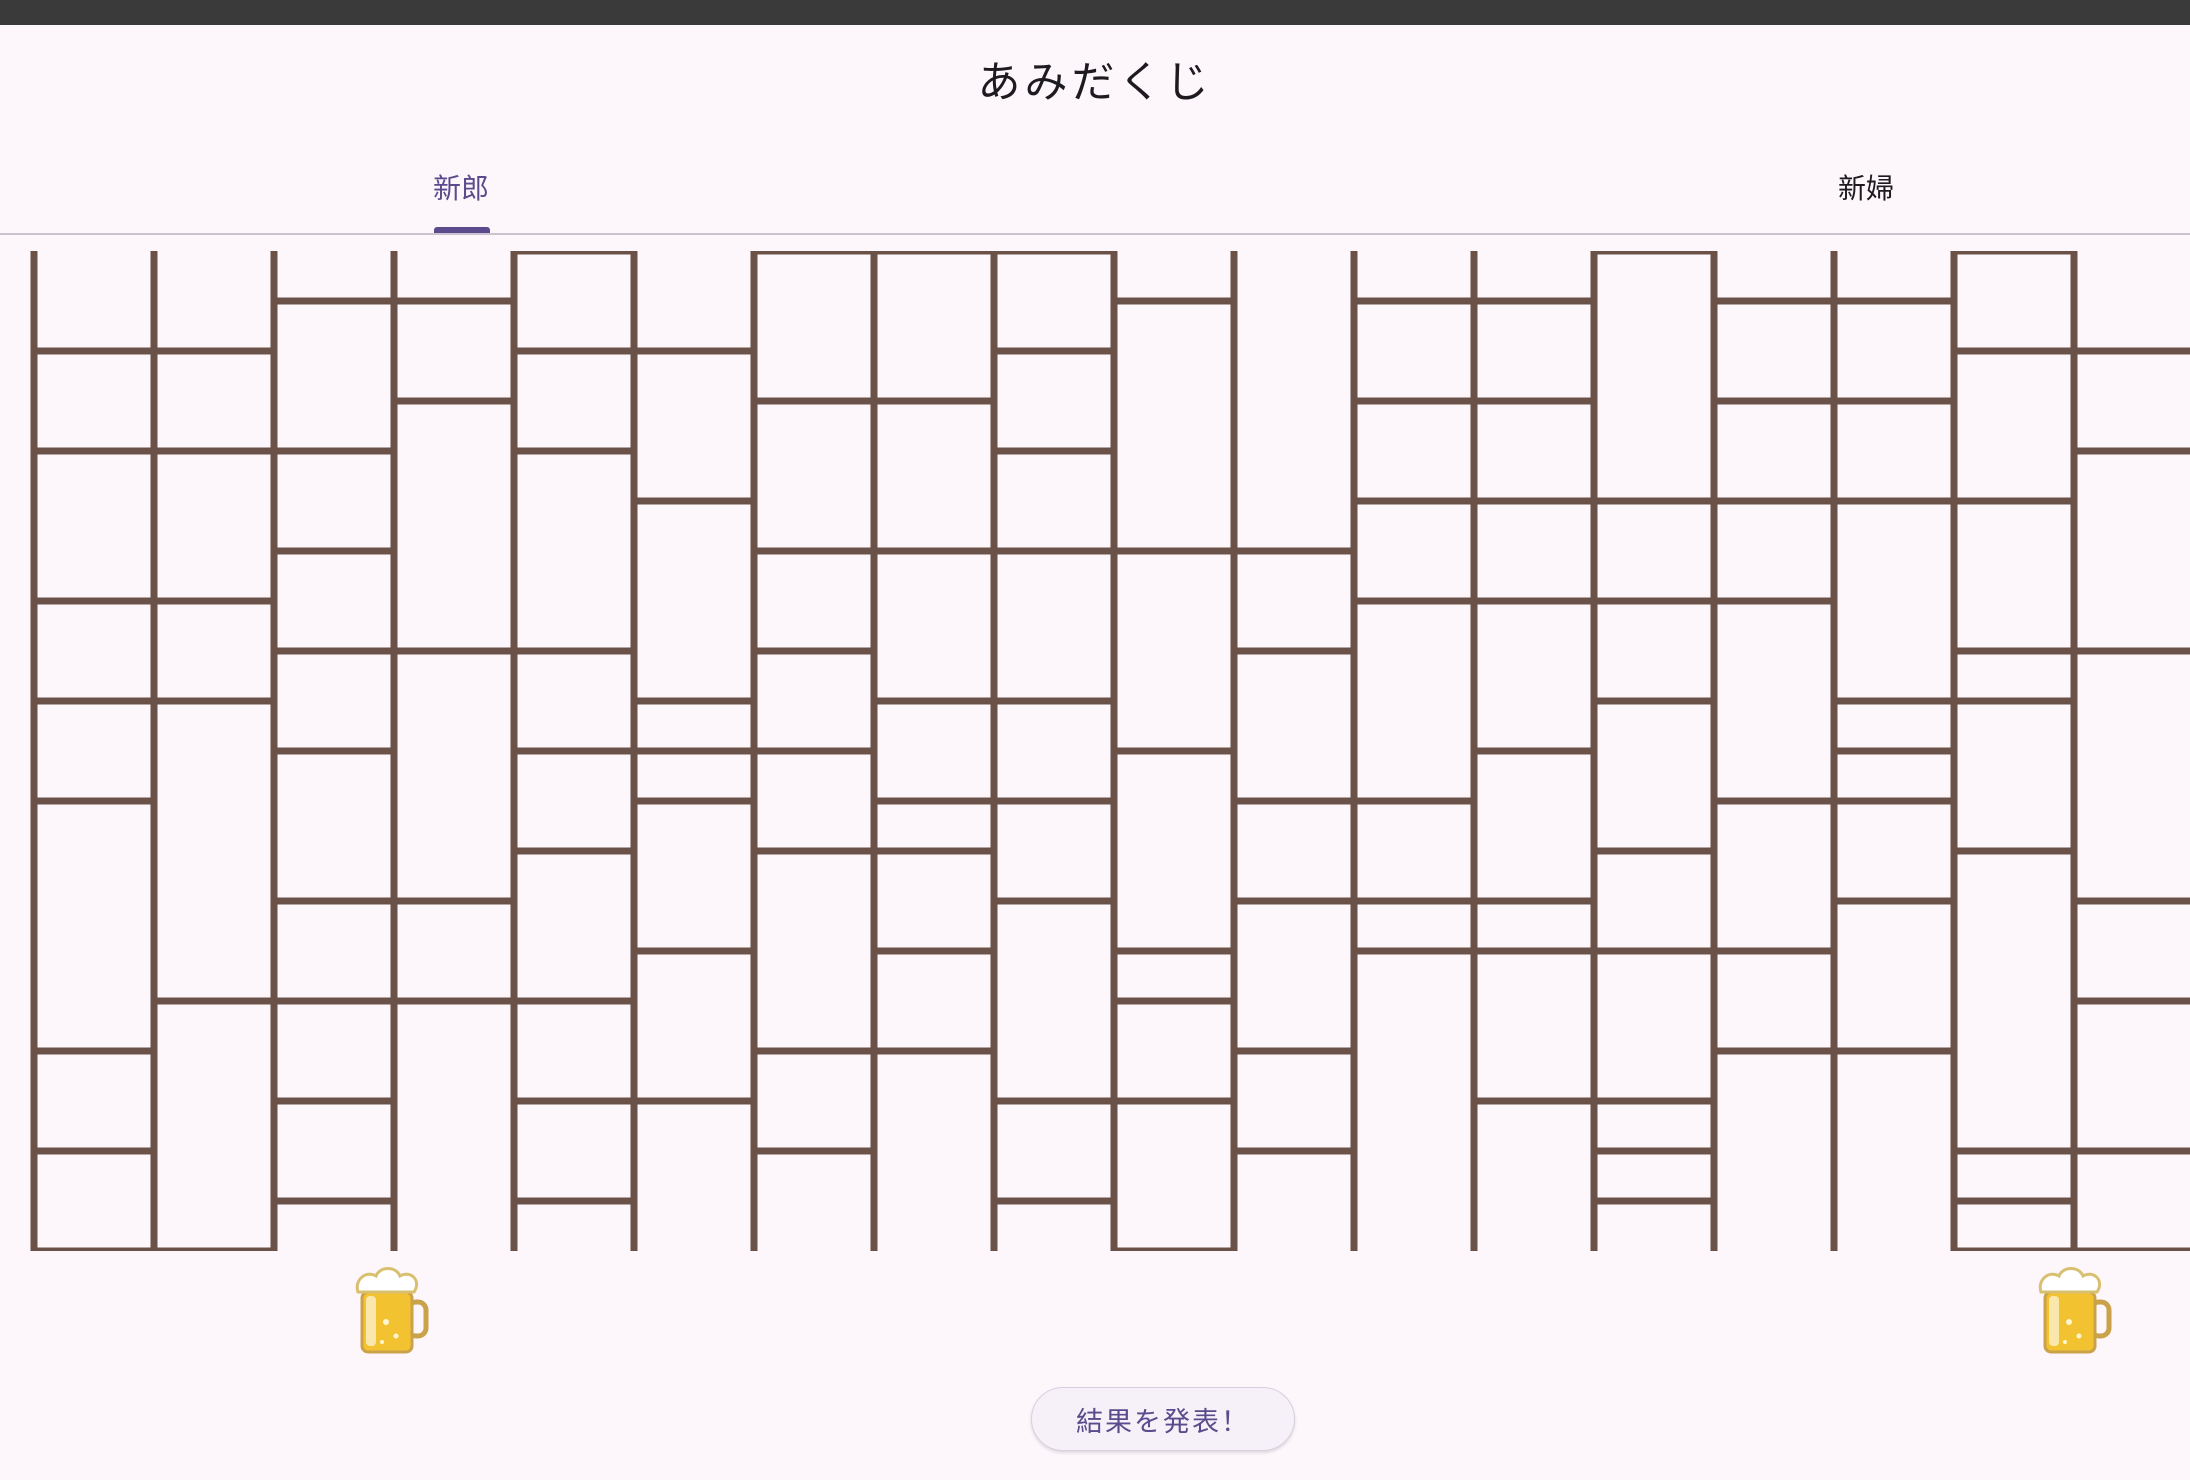 This screenshot has width=2190, height=1480. What do you see at coordinates (1095, 12) in the screenshot?
I see `status-bar` at bounding box center [1095, 12].